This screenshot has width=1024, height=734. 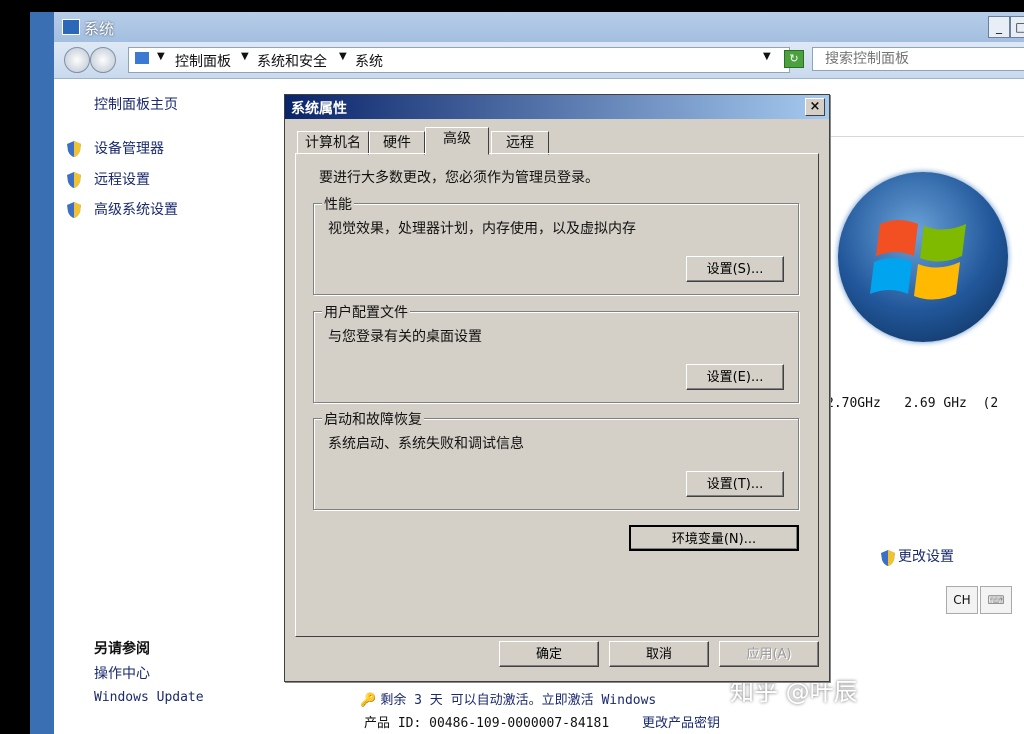 I want to click on admin-note: 要进行大多数更改，您必须作为管理员登录。, so click(x=459, y=178).